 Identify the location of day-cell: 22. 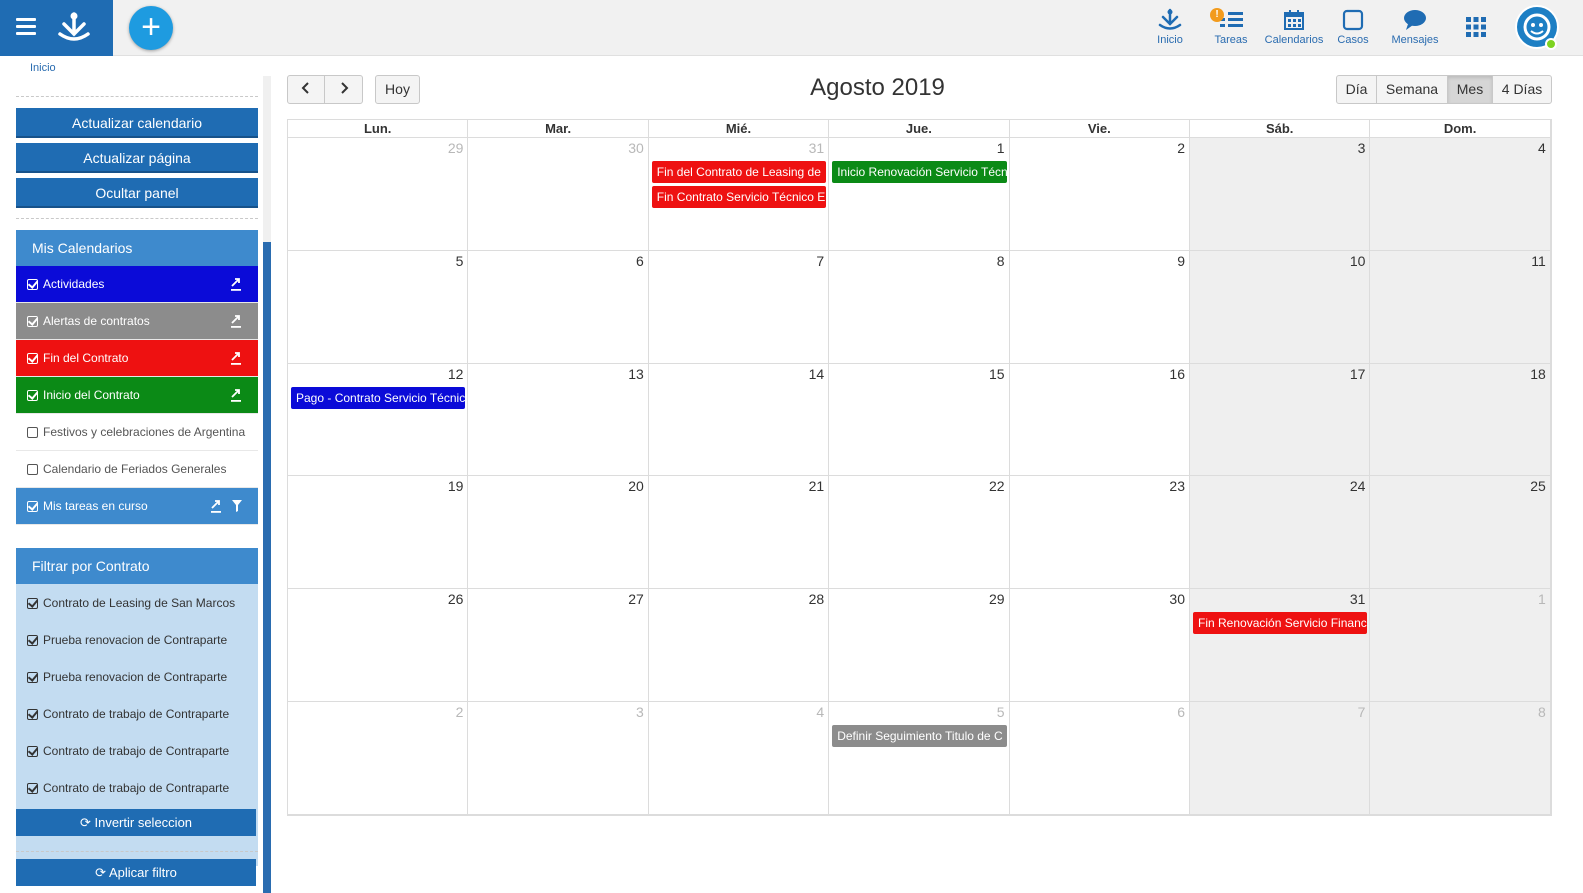
(919, 533).